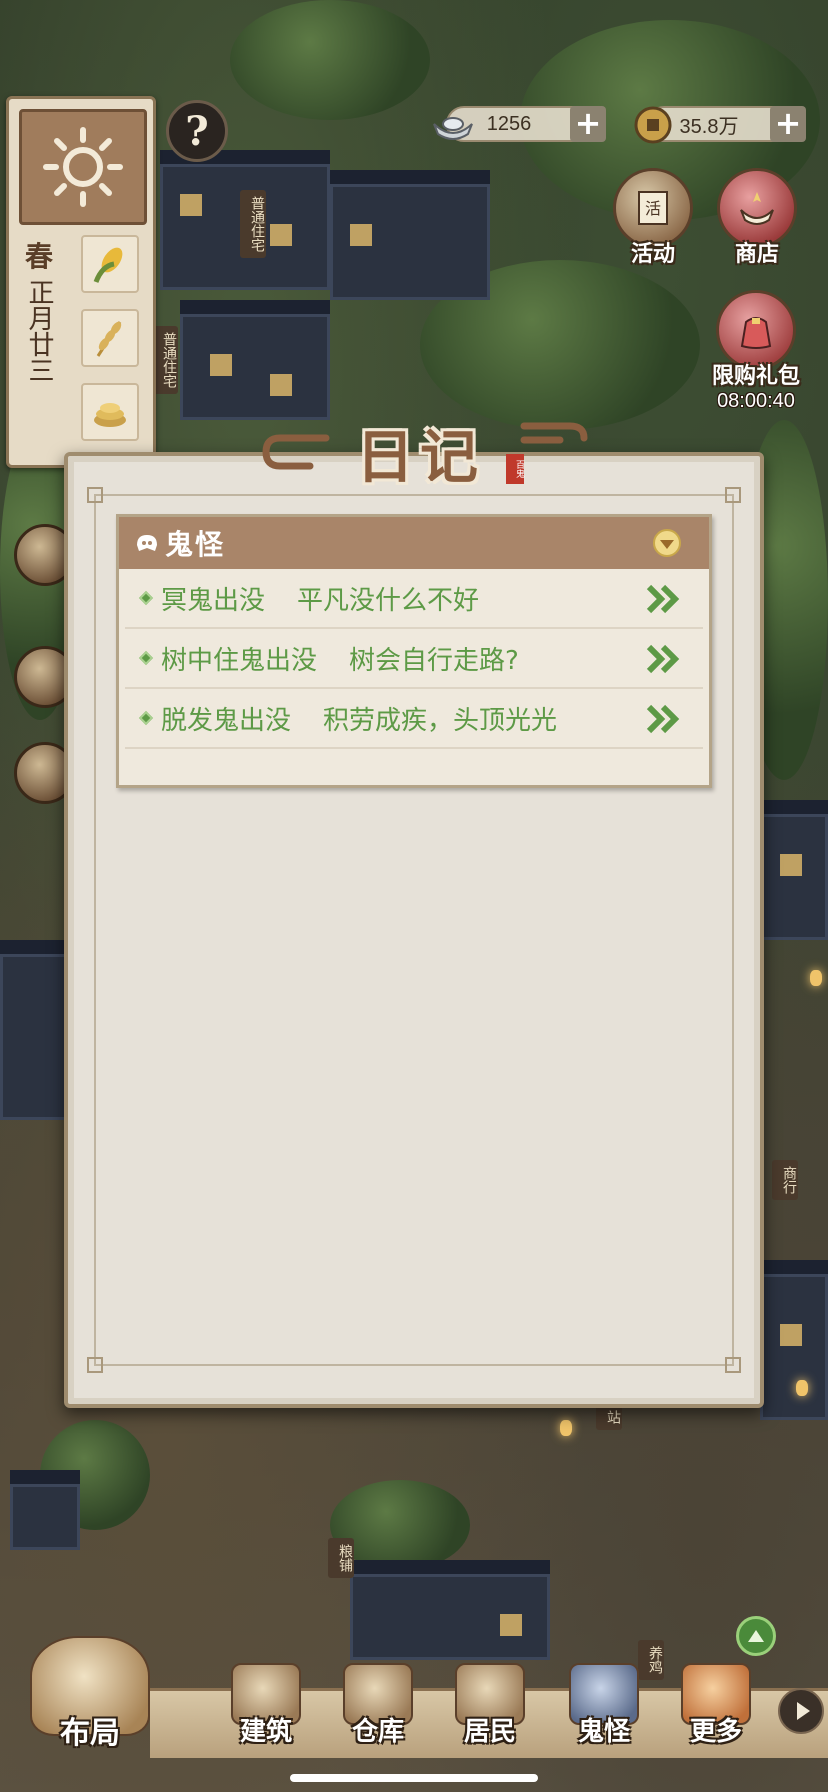 The width and height of the screenshot is (828, 1792). What do you see at coordinates (296, 452) in the screenshot?
I see `swirl-left-icon` at bounding box center [296, 452].